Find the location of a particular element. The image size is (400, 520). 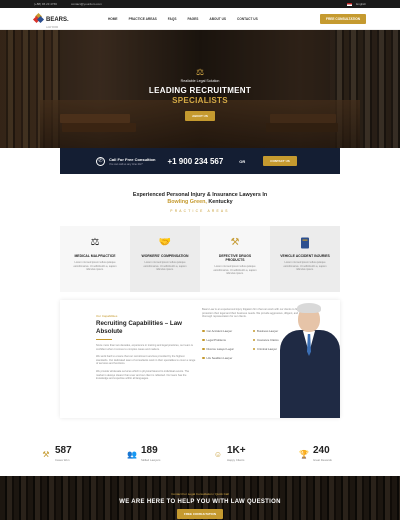

or-label: OR is located at coordinates (242, 161).